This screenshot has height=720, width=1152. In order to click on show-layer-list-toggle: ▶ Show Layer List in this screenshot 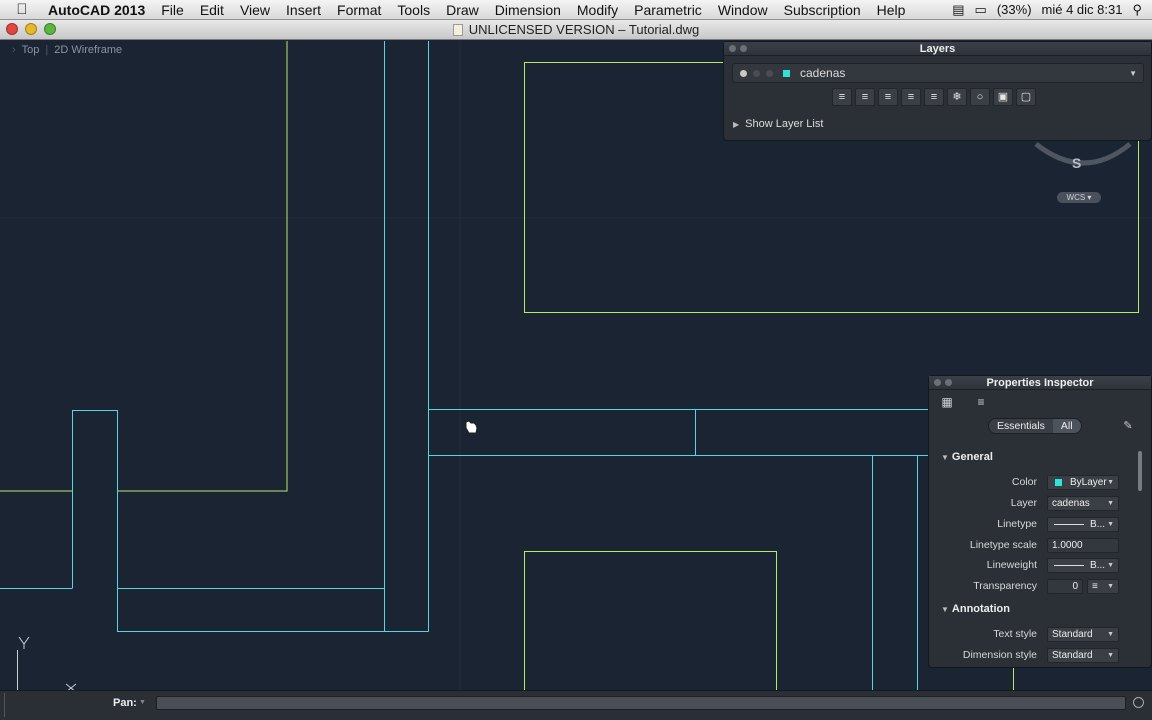, I will do `click(778, 124)`.